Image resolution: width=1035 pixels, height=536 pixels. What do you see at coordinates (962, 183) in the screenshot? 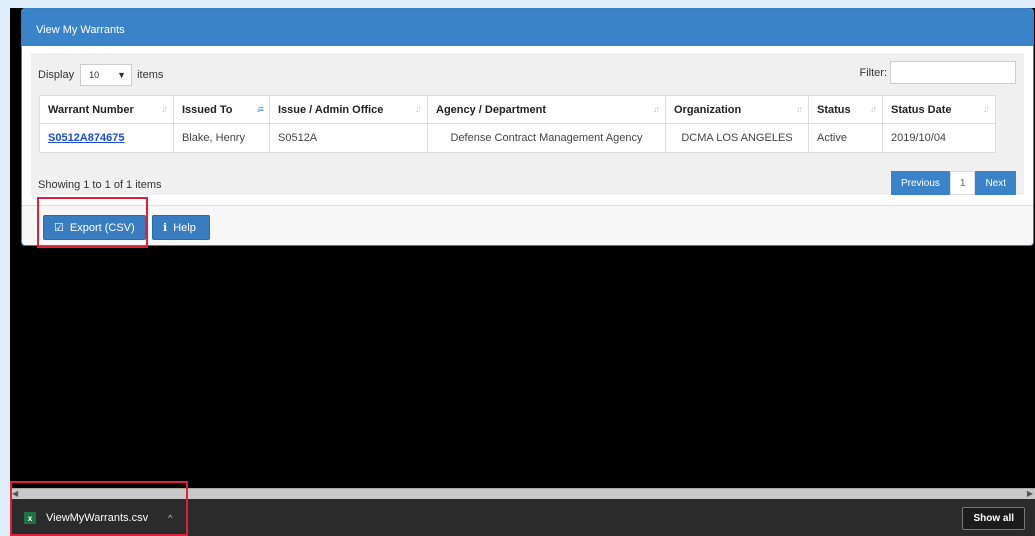
I see `page-1-button: 1` at bounding box center [962, 183].